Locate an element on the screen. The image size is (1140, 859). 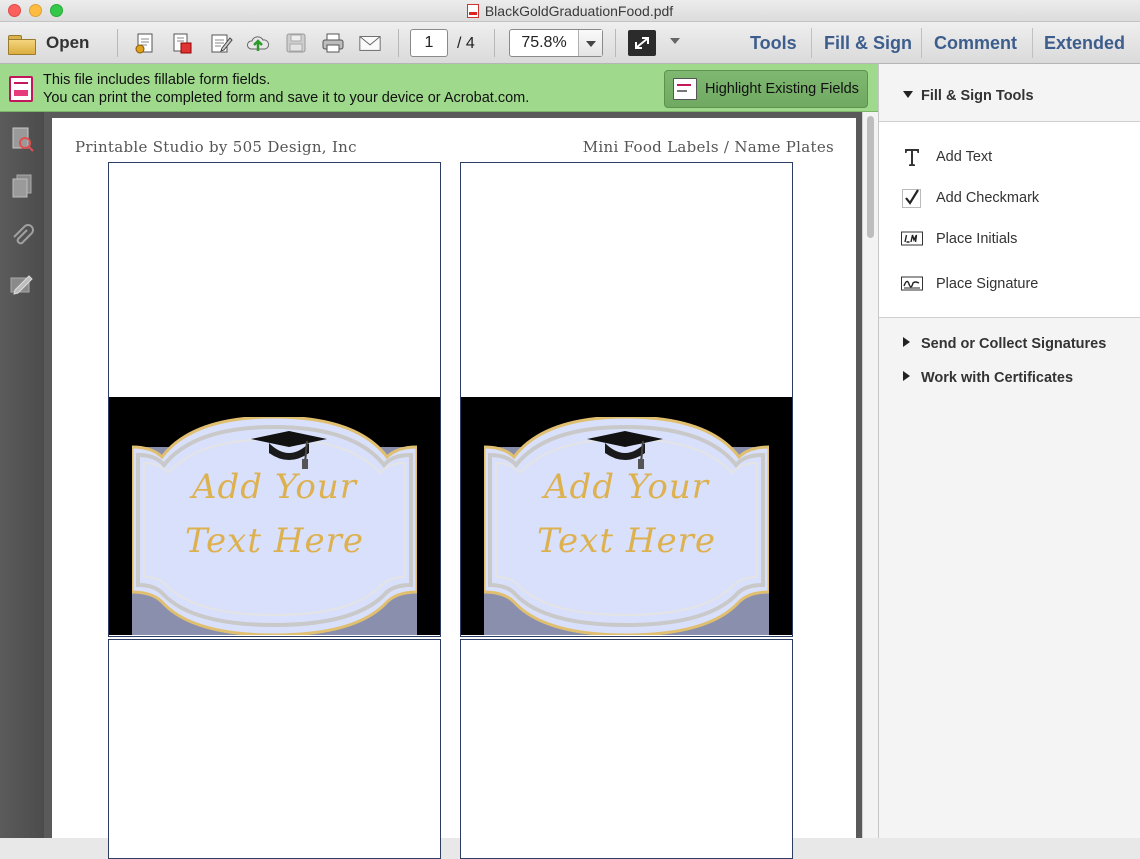
signatures-pen-icon is located at coordinates (22, 285).